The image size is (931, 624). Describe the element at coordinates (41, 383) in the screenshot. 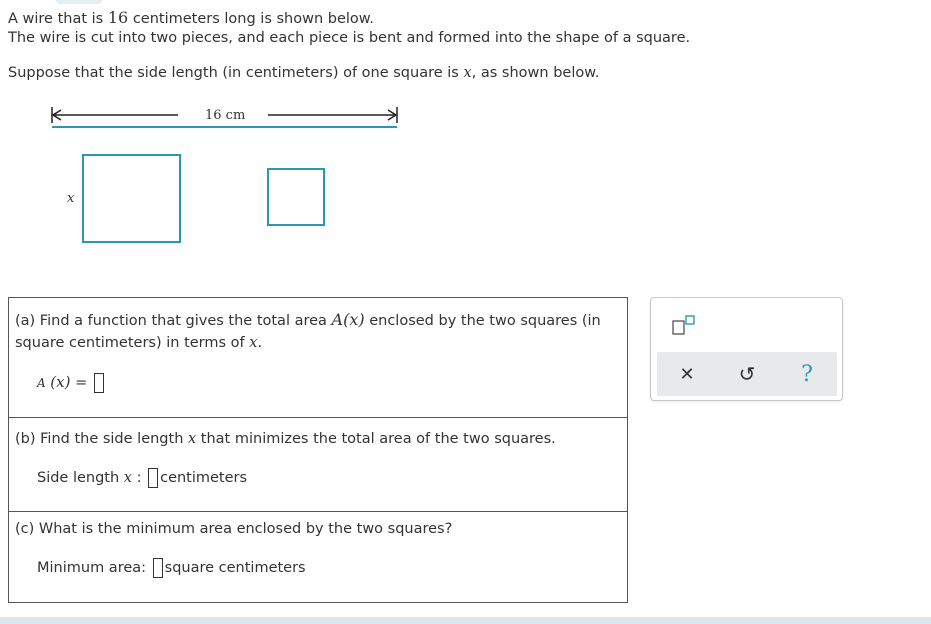

I see `answer-function-name: A` at that location.